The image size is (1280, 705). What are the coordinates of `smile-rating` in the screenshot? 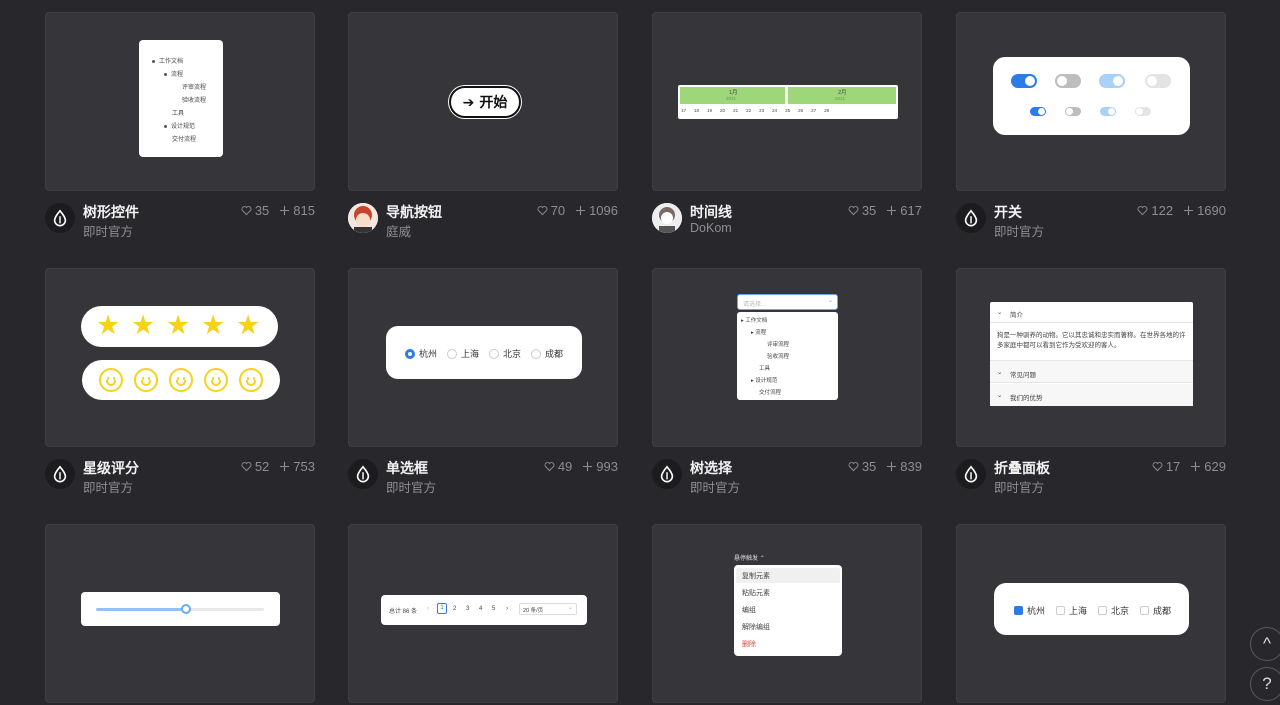 It's located at (181, 380).